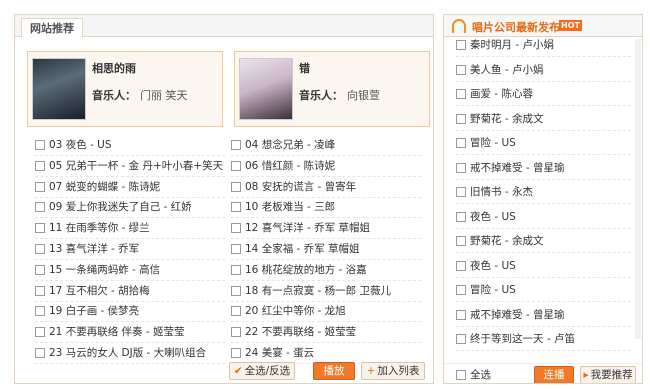  Describe the element at coordinates (302, 249) in the screenshot. I see `song-title: 14 全家福 - 乔军 草帽姐` at that location.